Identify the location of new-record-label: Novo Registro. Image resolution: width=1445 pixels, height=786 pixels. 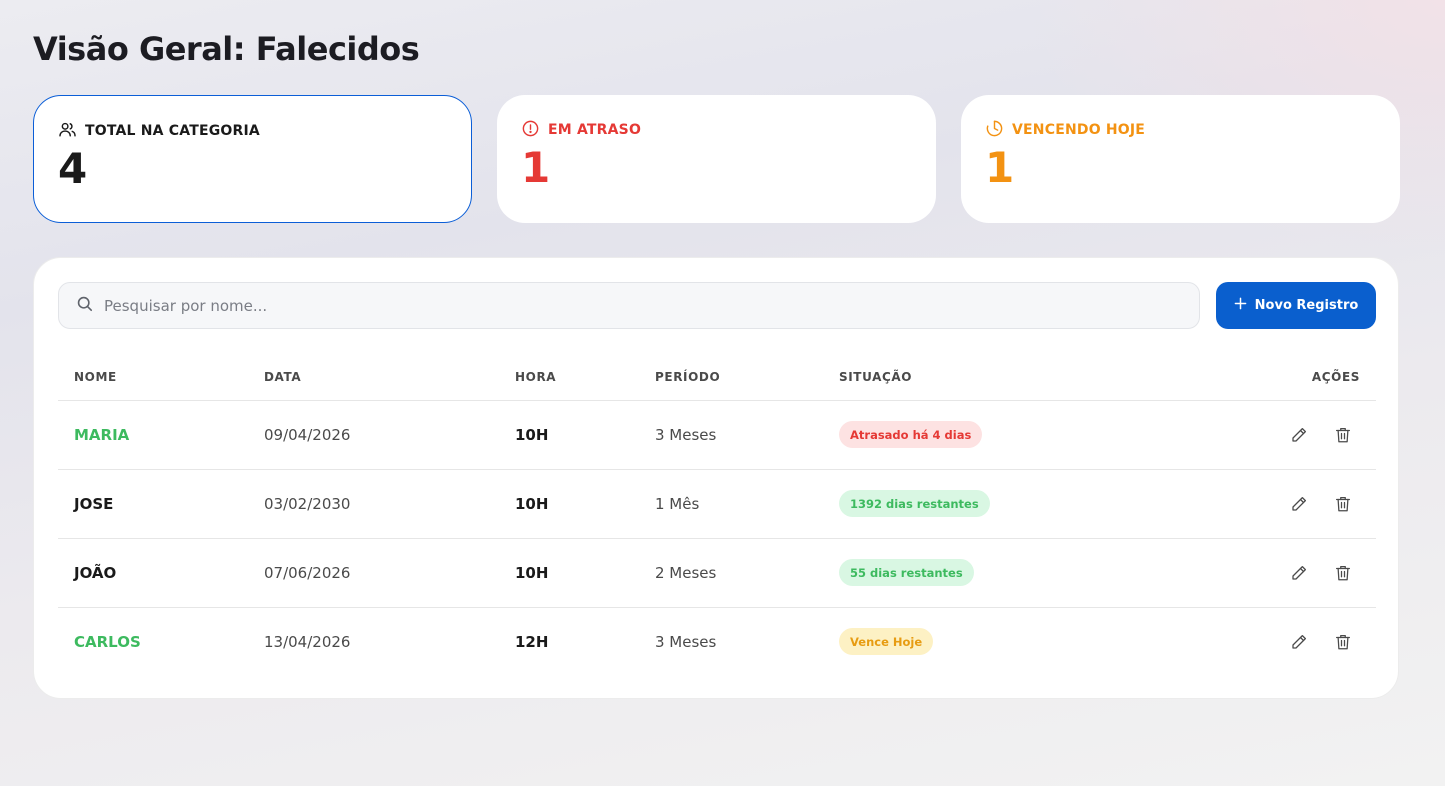
(1306, 305).